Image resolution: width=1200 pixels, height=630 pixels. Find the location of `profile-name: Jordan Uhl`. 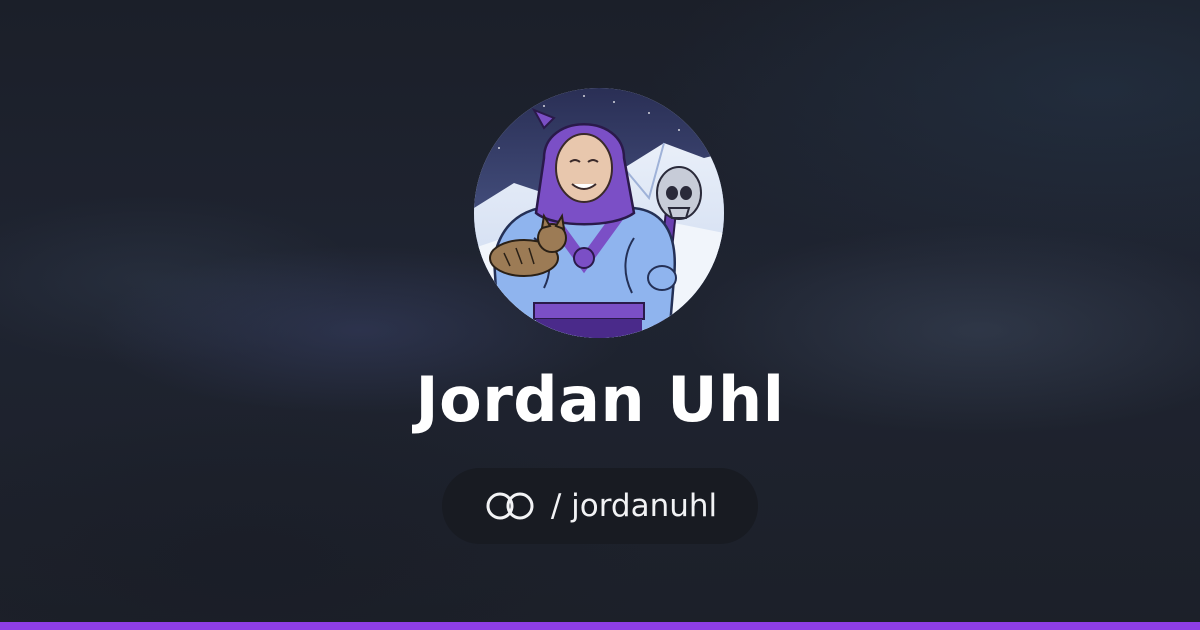

profile-name: Jordan Uhl is located at coordinates (600, 399).